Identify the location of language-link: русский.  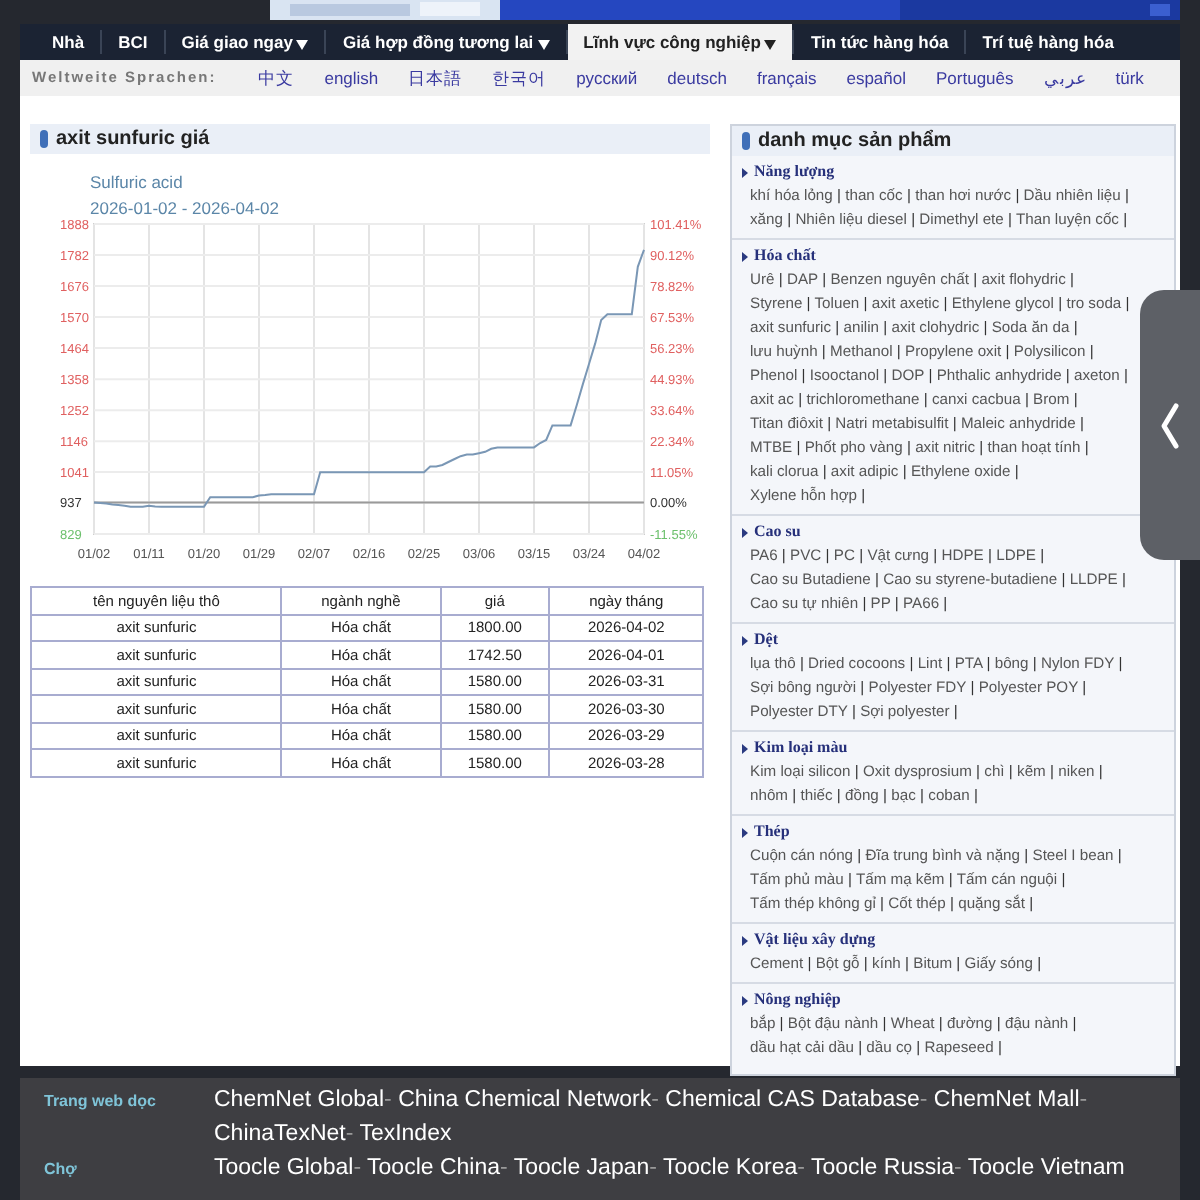
(607, 78).